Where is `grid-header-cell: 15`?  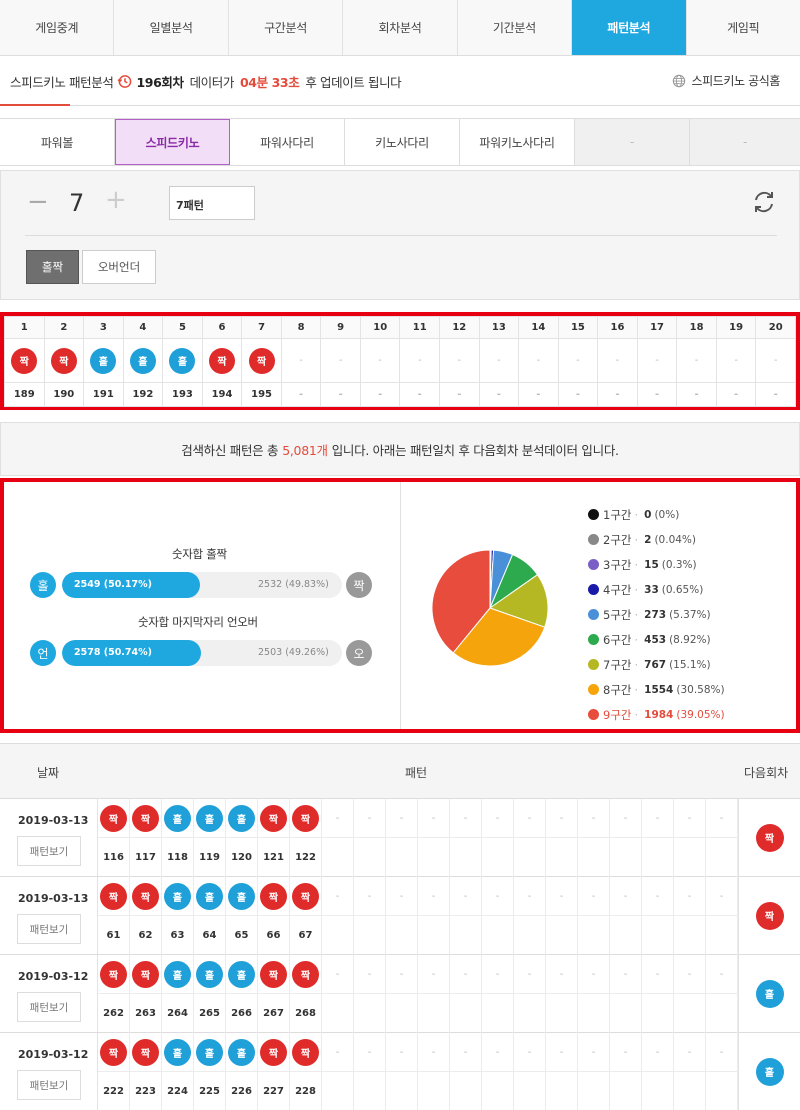
grid-header-cell: 15 is located at coordinates (578, 327).